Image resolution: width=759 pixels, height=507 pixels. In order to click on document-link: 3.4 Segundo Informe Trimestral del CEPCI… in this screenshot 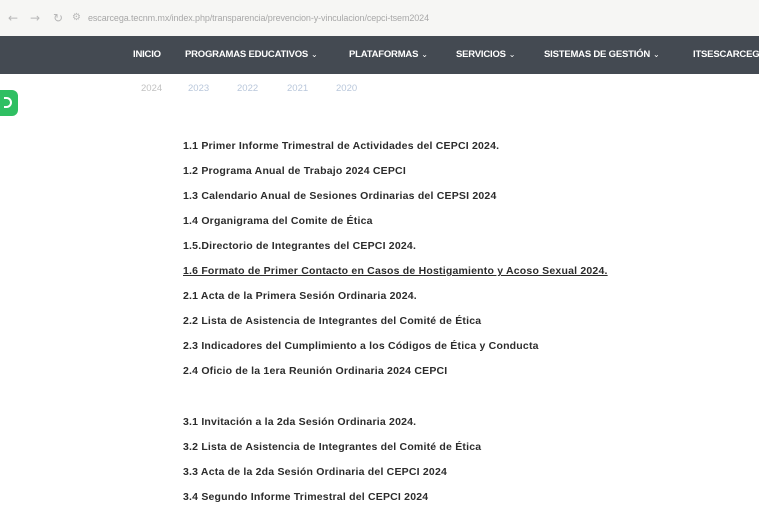, I will do `click(379, 497)`.